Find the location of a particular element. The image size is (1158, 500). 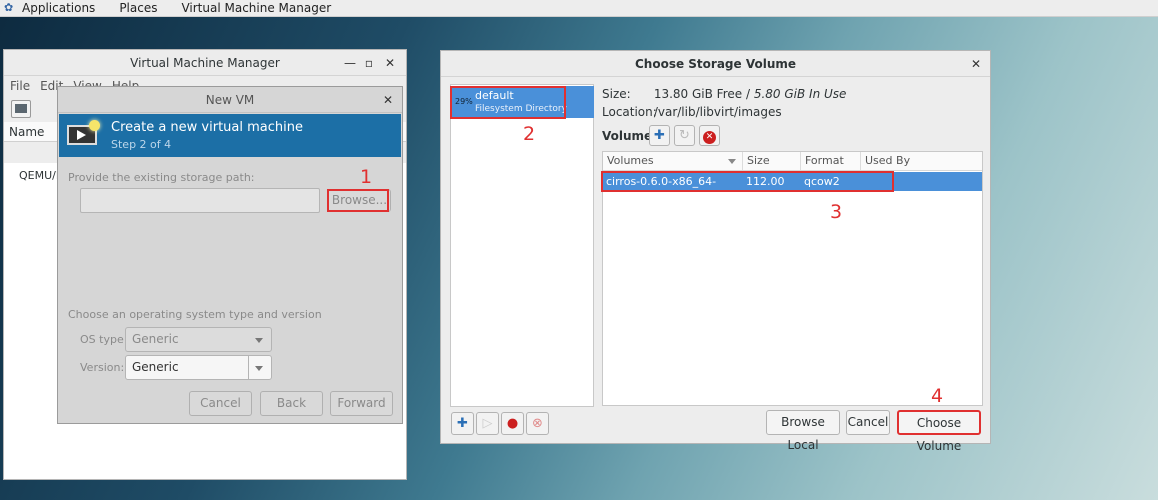

new-vm-title: New VM is located at coordinates (230, 99).